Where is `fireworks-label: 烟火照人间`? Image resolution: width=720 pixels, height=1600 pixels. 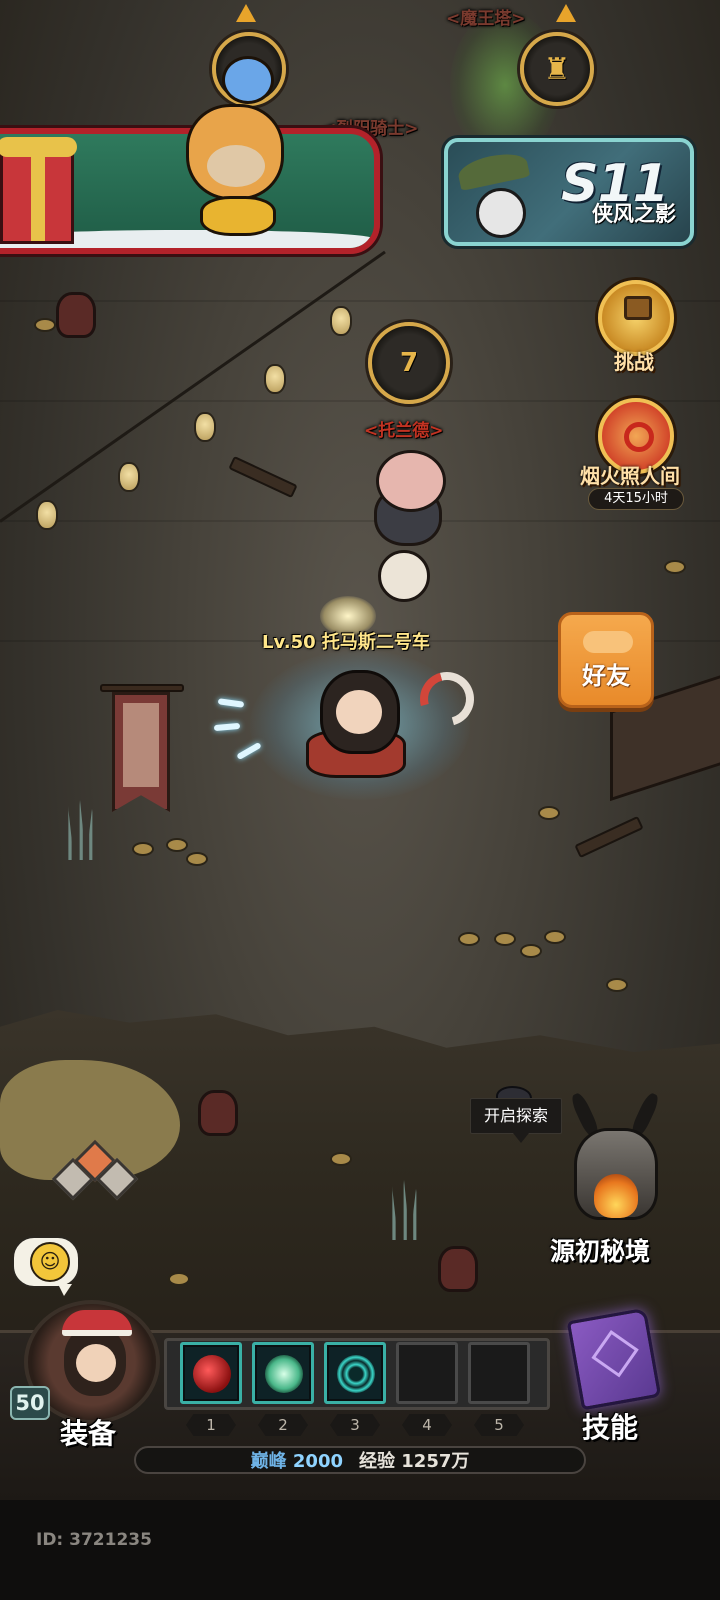 fireworks-label: 烟火照人间 is located at coordinates (630, 476).